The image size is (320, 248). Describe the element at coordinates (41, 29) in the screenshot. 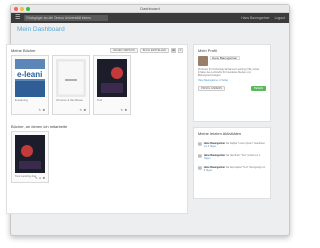

I see `page-title: Mein Dashboard` at that location.